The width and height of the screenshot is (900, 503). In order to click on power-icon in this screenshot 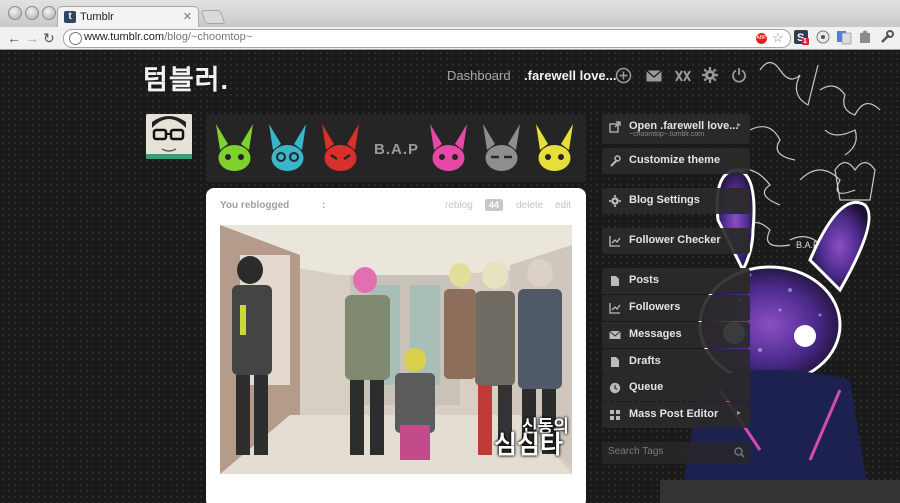, I will do `click(739, 75)`.